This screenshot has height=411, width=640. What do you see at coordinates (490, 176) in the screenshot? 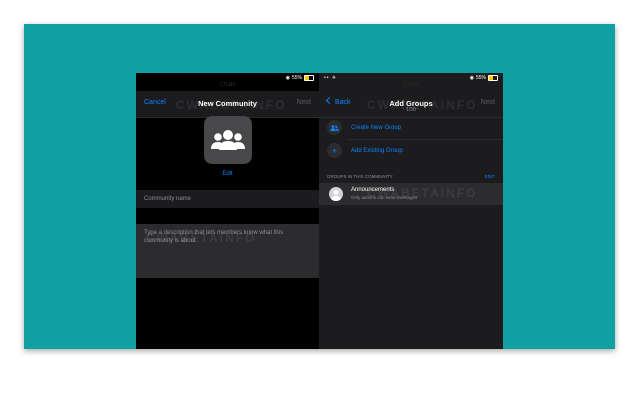
I see `edit-groups-button: EDIT` at bounding box center [490, 176].